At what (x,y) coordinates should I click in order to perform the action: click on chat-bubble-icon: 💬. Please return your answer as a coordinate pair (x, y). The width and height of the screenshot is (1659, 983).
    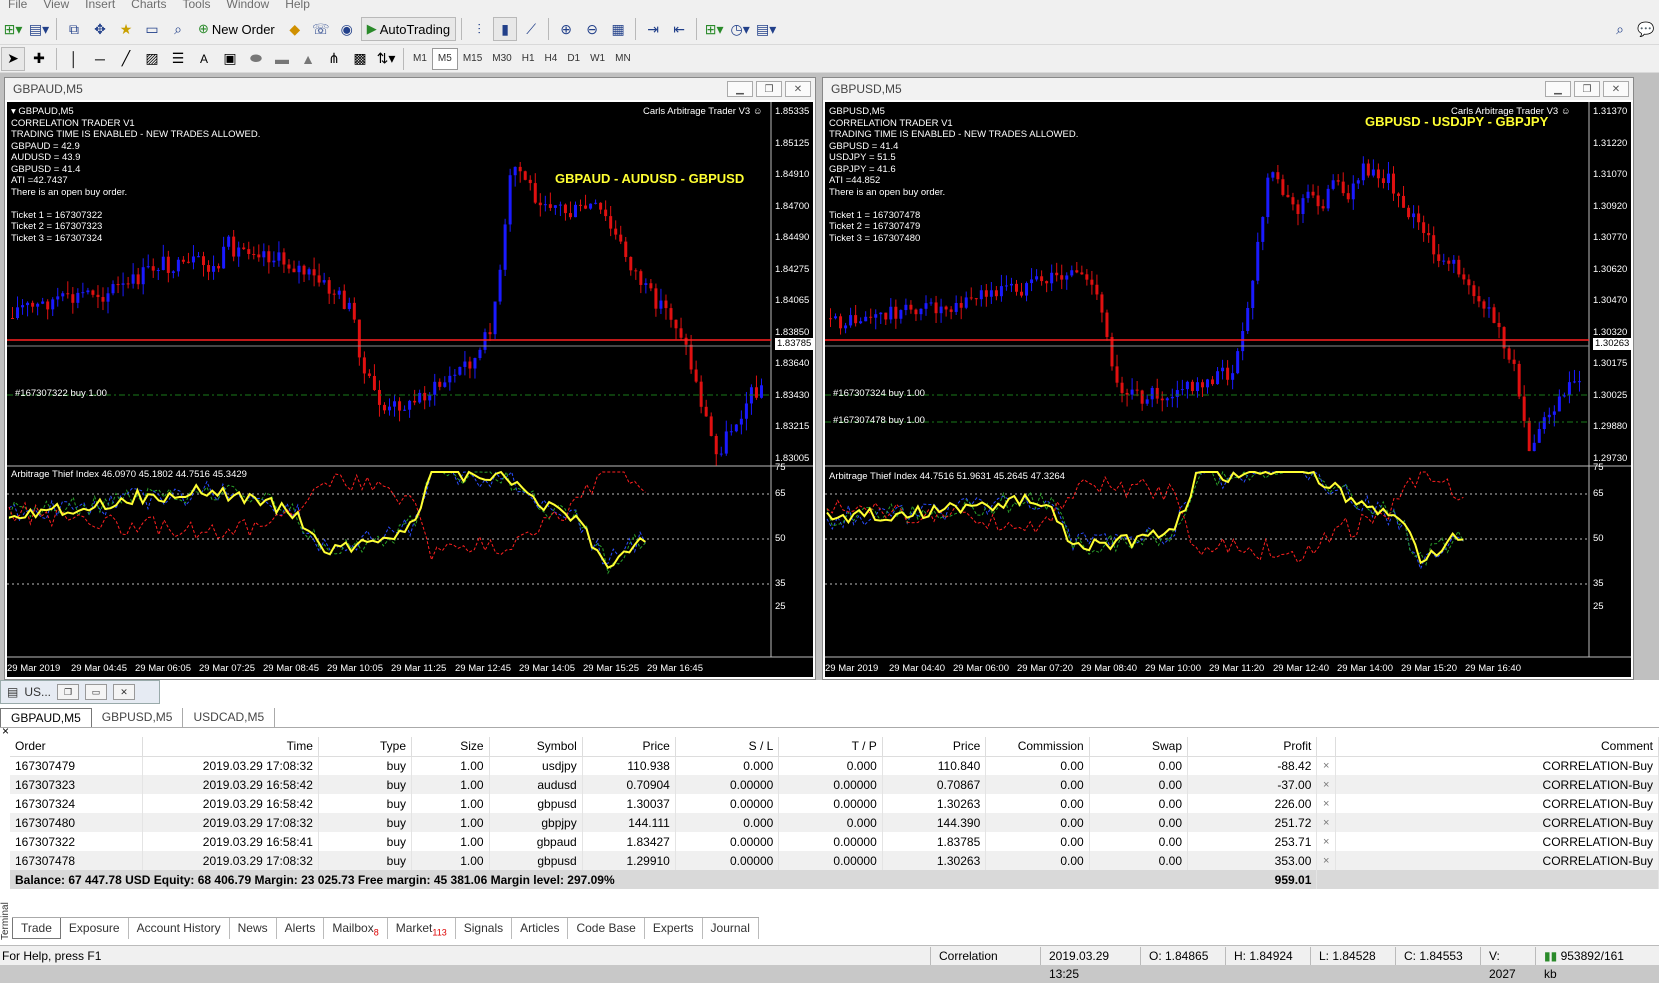
    Looking at the image, I should click on (1646, 29).